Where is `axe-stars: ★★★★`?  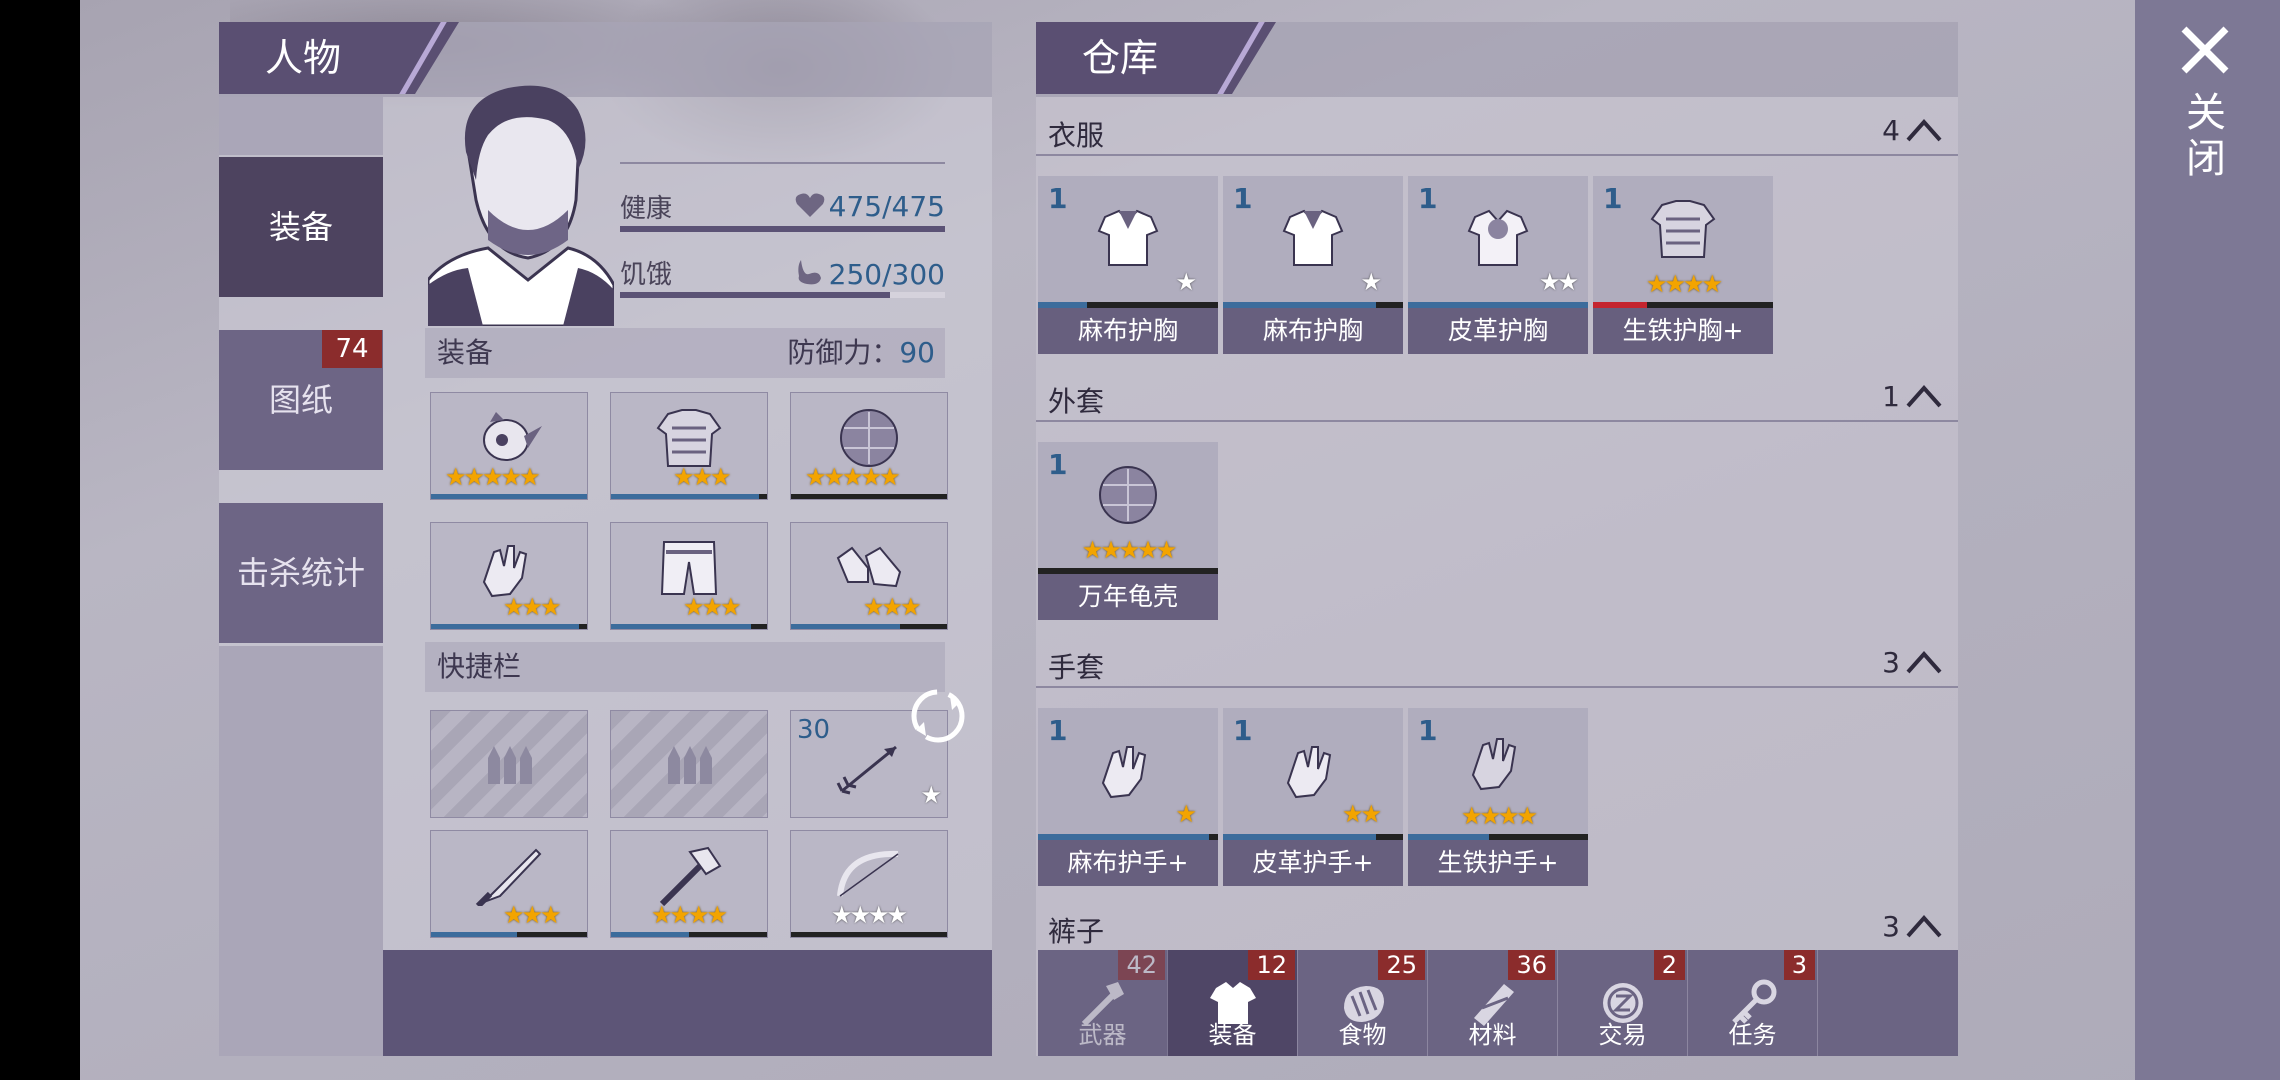 axe-stars: ★★★★ is located at coordinates (689, 915).